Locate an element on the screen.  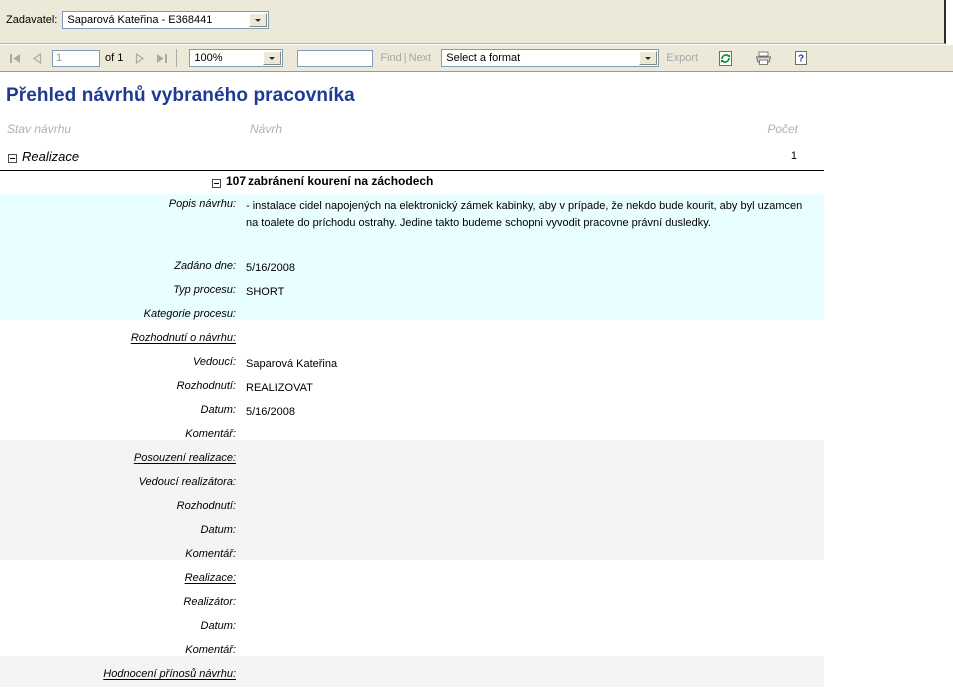
field-value-zadano: 5/16/2008 is located at coordinates (270, 268).